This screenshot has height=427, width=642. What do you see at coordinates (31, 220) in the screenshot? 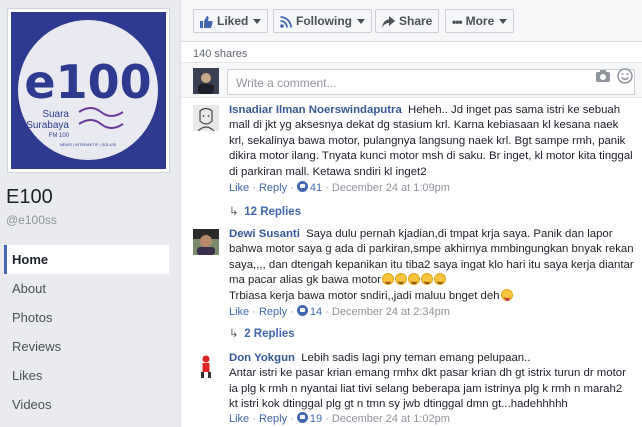
I see `page-handle: @e100ss` at bounding box center [31, 220].